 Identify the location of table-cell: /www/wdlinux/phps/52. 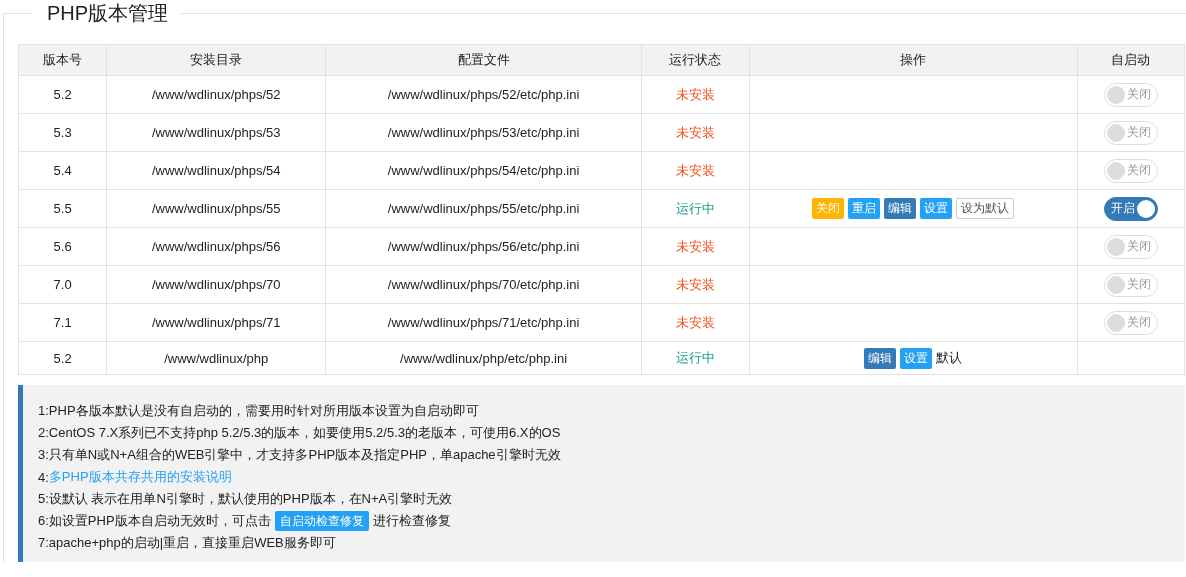
(216, 94).